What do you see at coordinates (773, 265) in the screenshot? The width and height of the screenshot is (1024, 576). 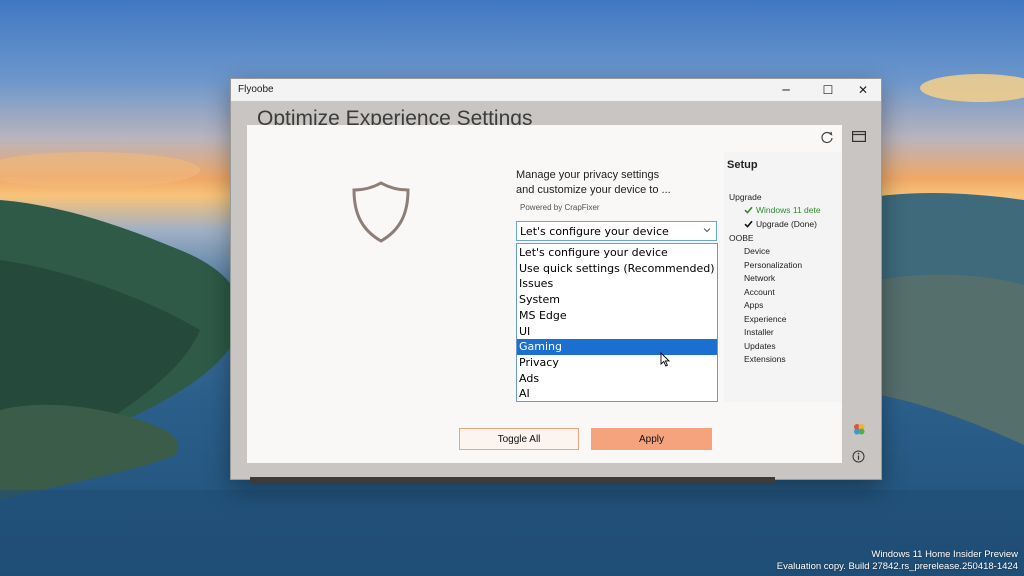 I see `nav-item-personalization: Personalization` at bounding box center [773, 265].